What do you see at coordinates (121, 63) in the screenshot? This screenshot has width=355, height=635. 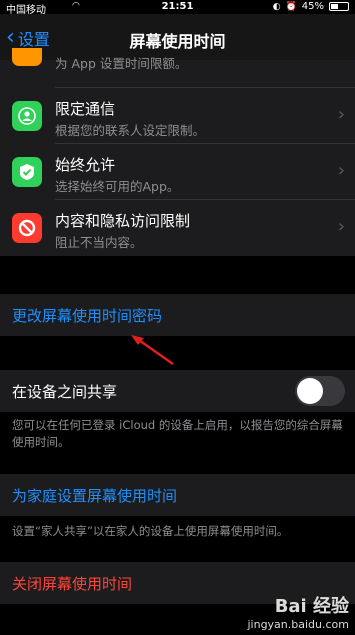 I see `row-subtitle: 为 App 设置时间限额。` at bounding box center [121, 63].